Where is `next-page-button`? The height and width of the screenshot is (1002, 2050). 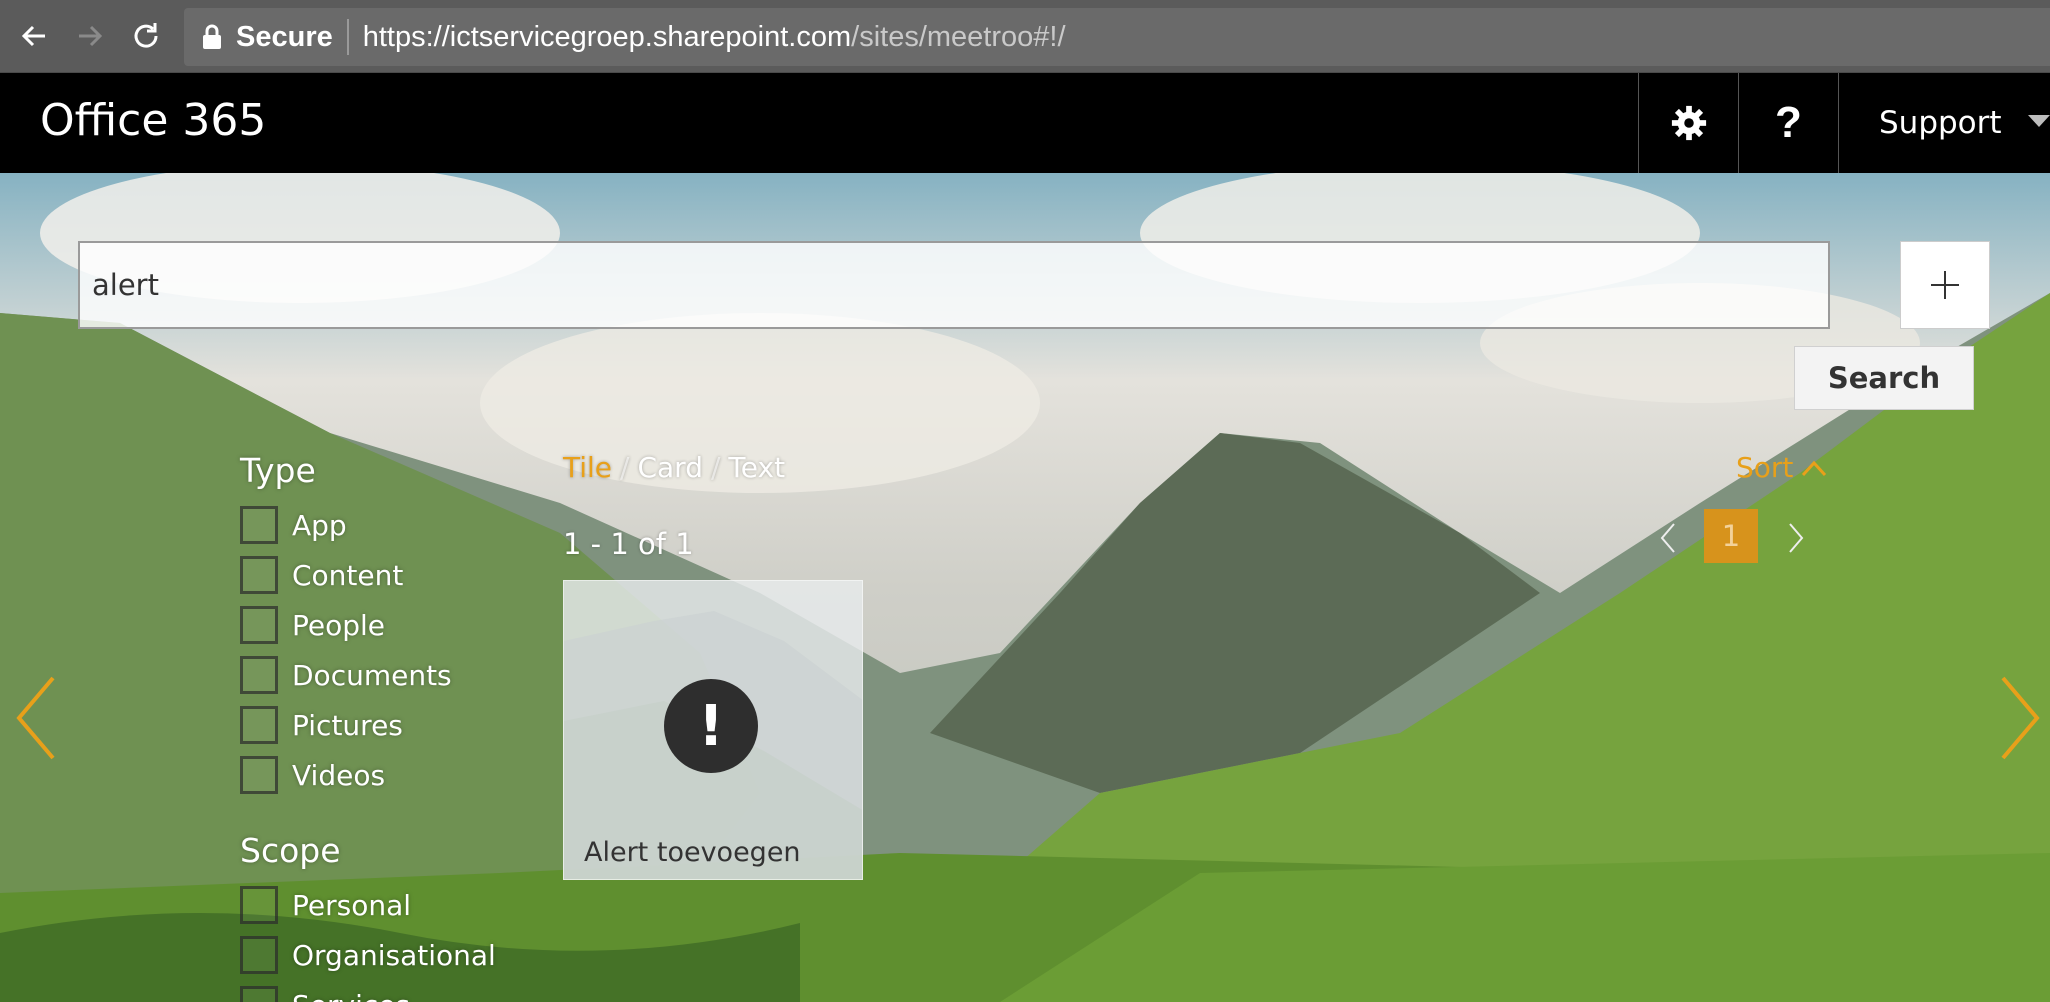 next-page-button is located at coordinates (1796, 538).